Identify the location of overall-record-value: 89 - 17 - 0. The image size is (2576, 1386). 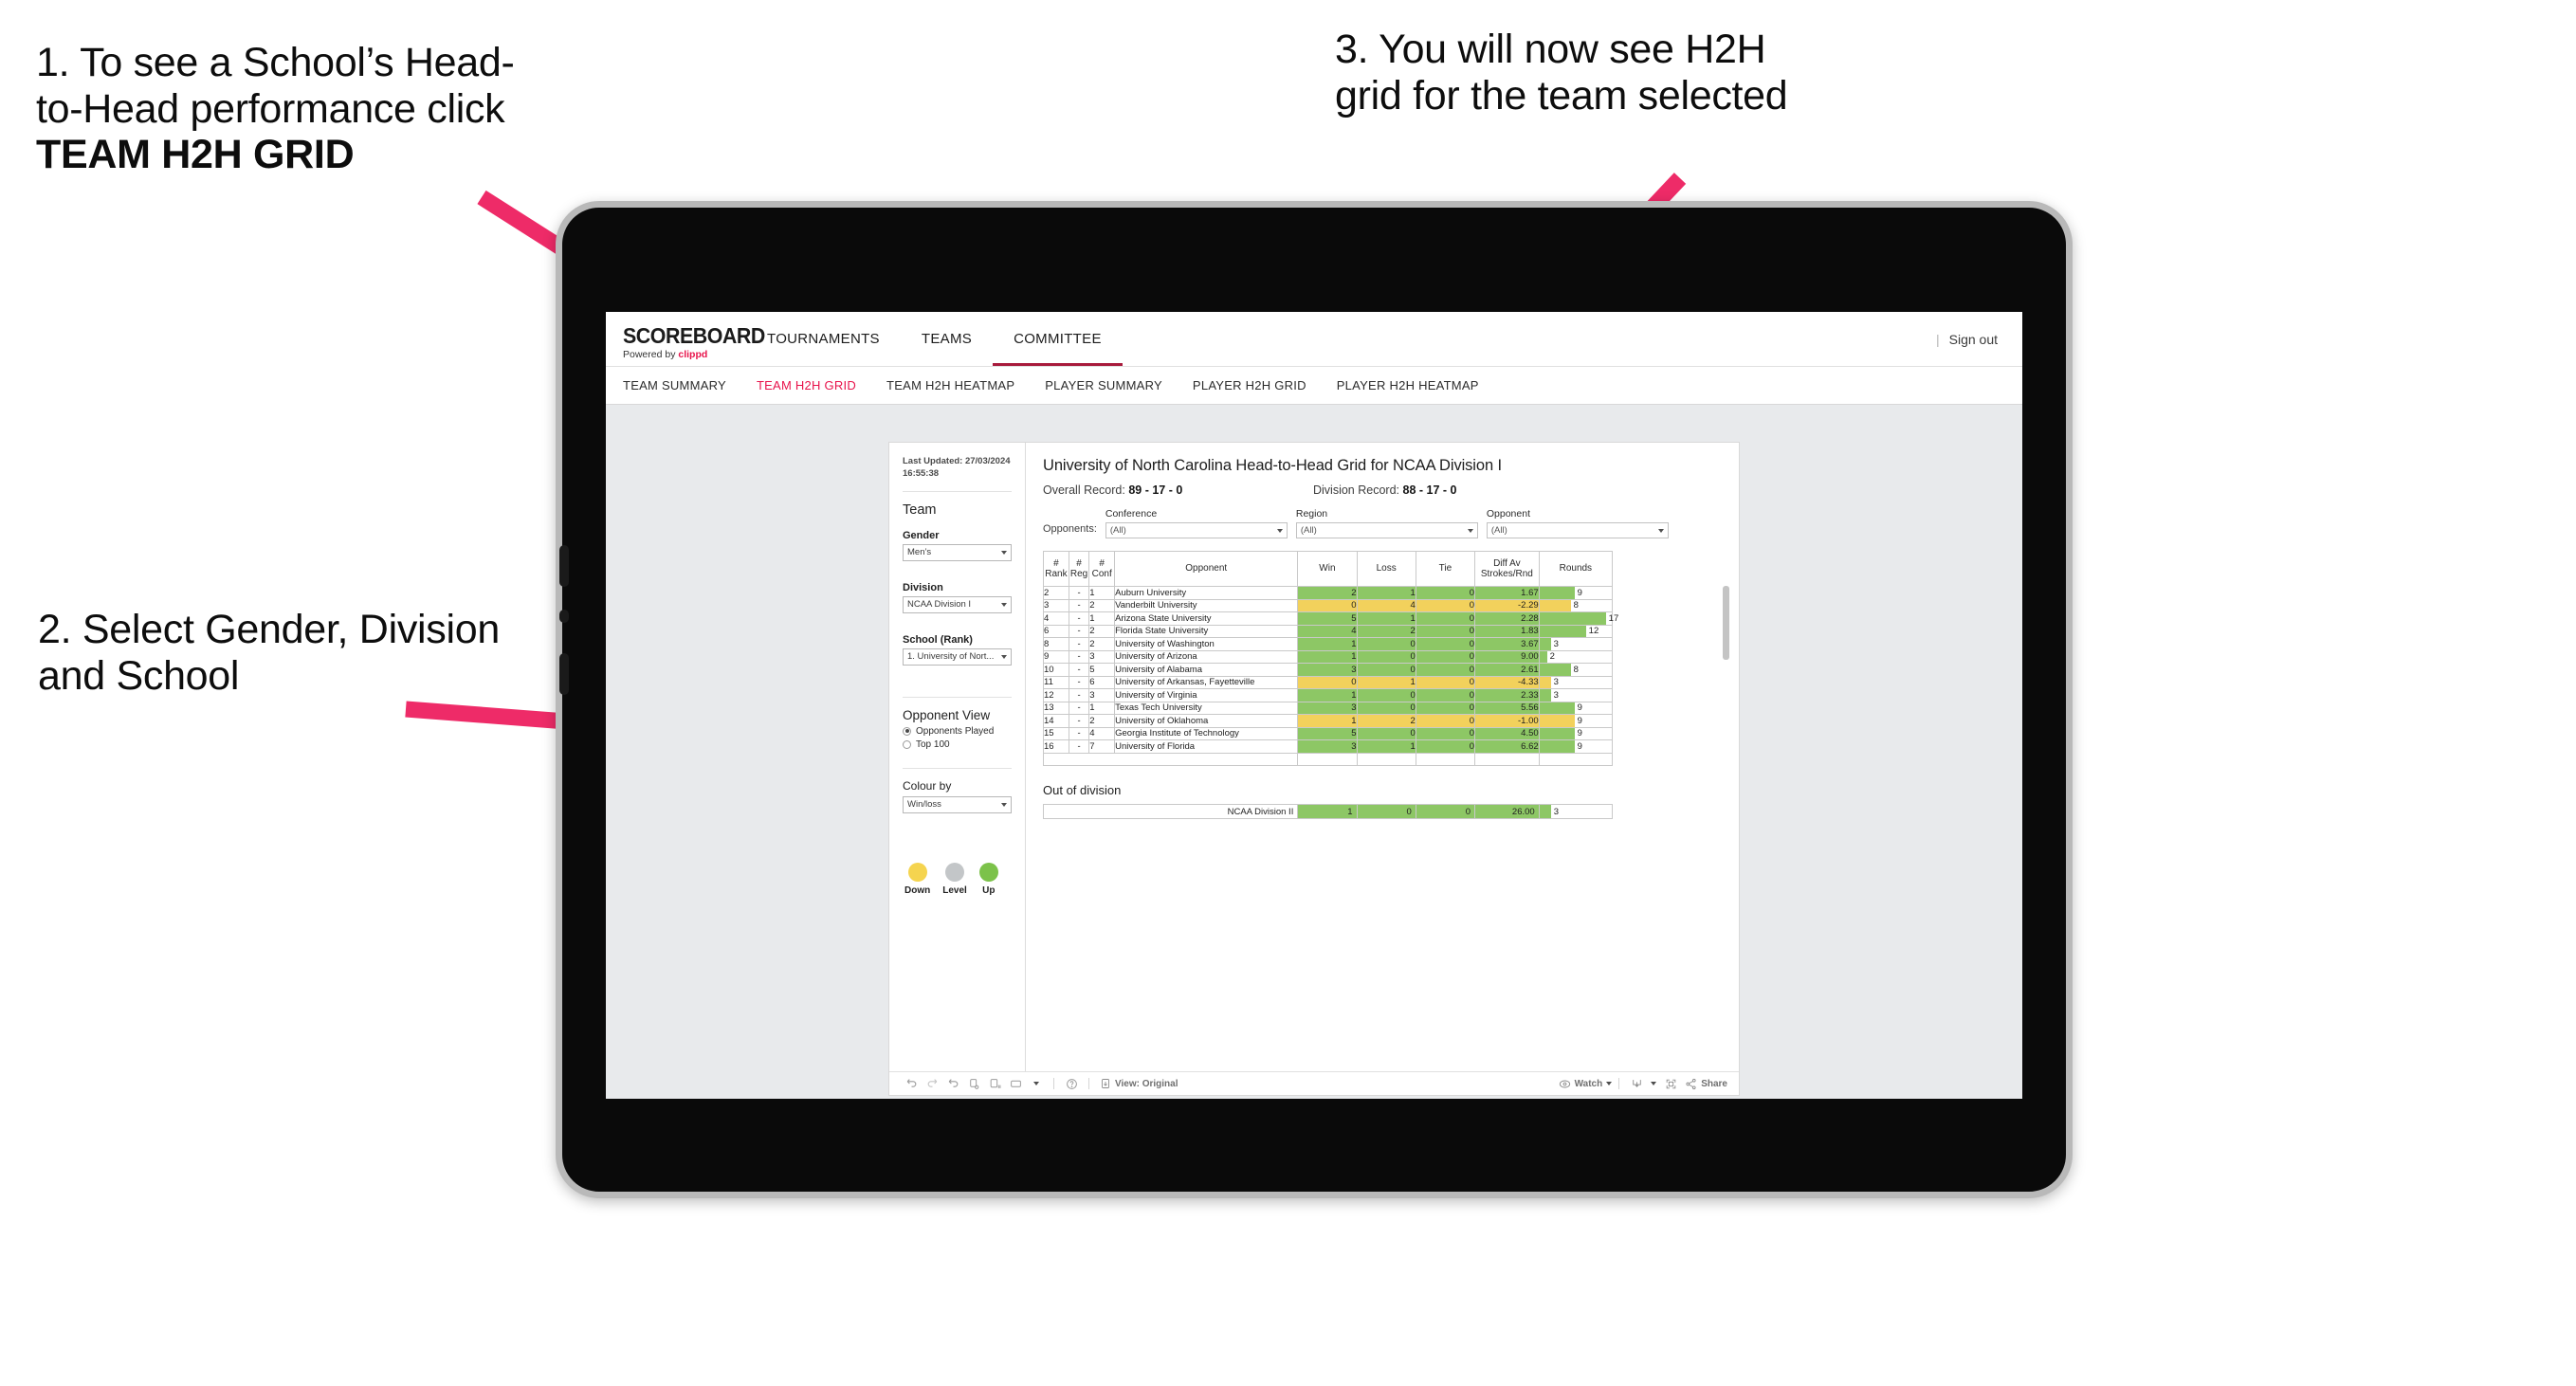
(1155, 490).